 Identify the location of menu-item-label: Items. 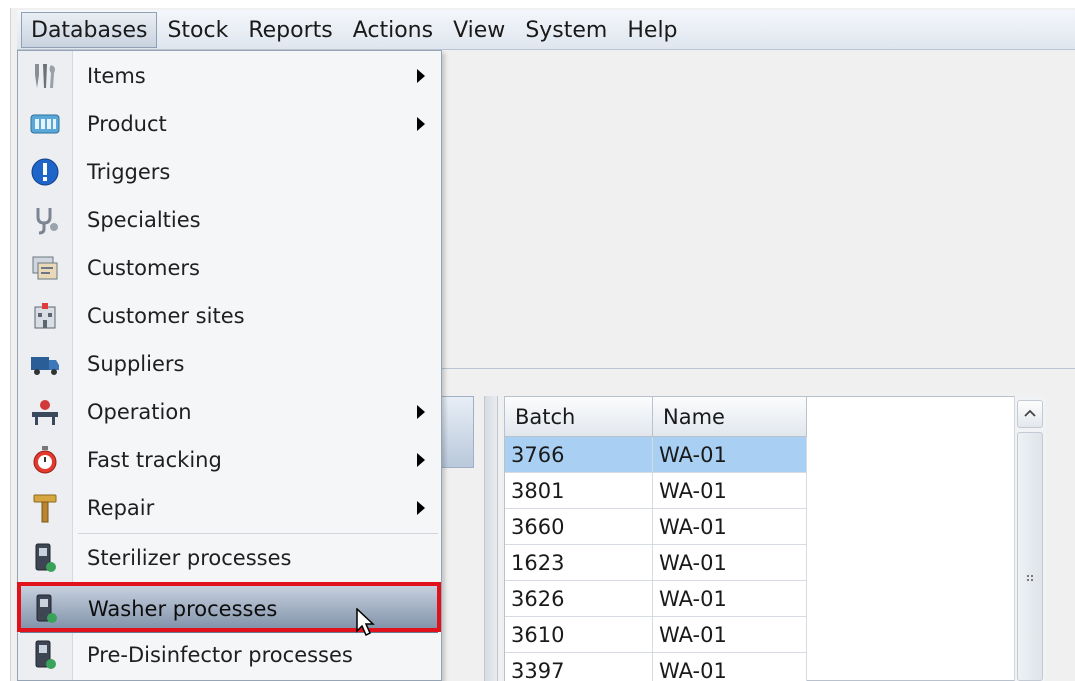
(116, 76).